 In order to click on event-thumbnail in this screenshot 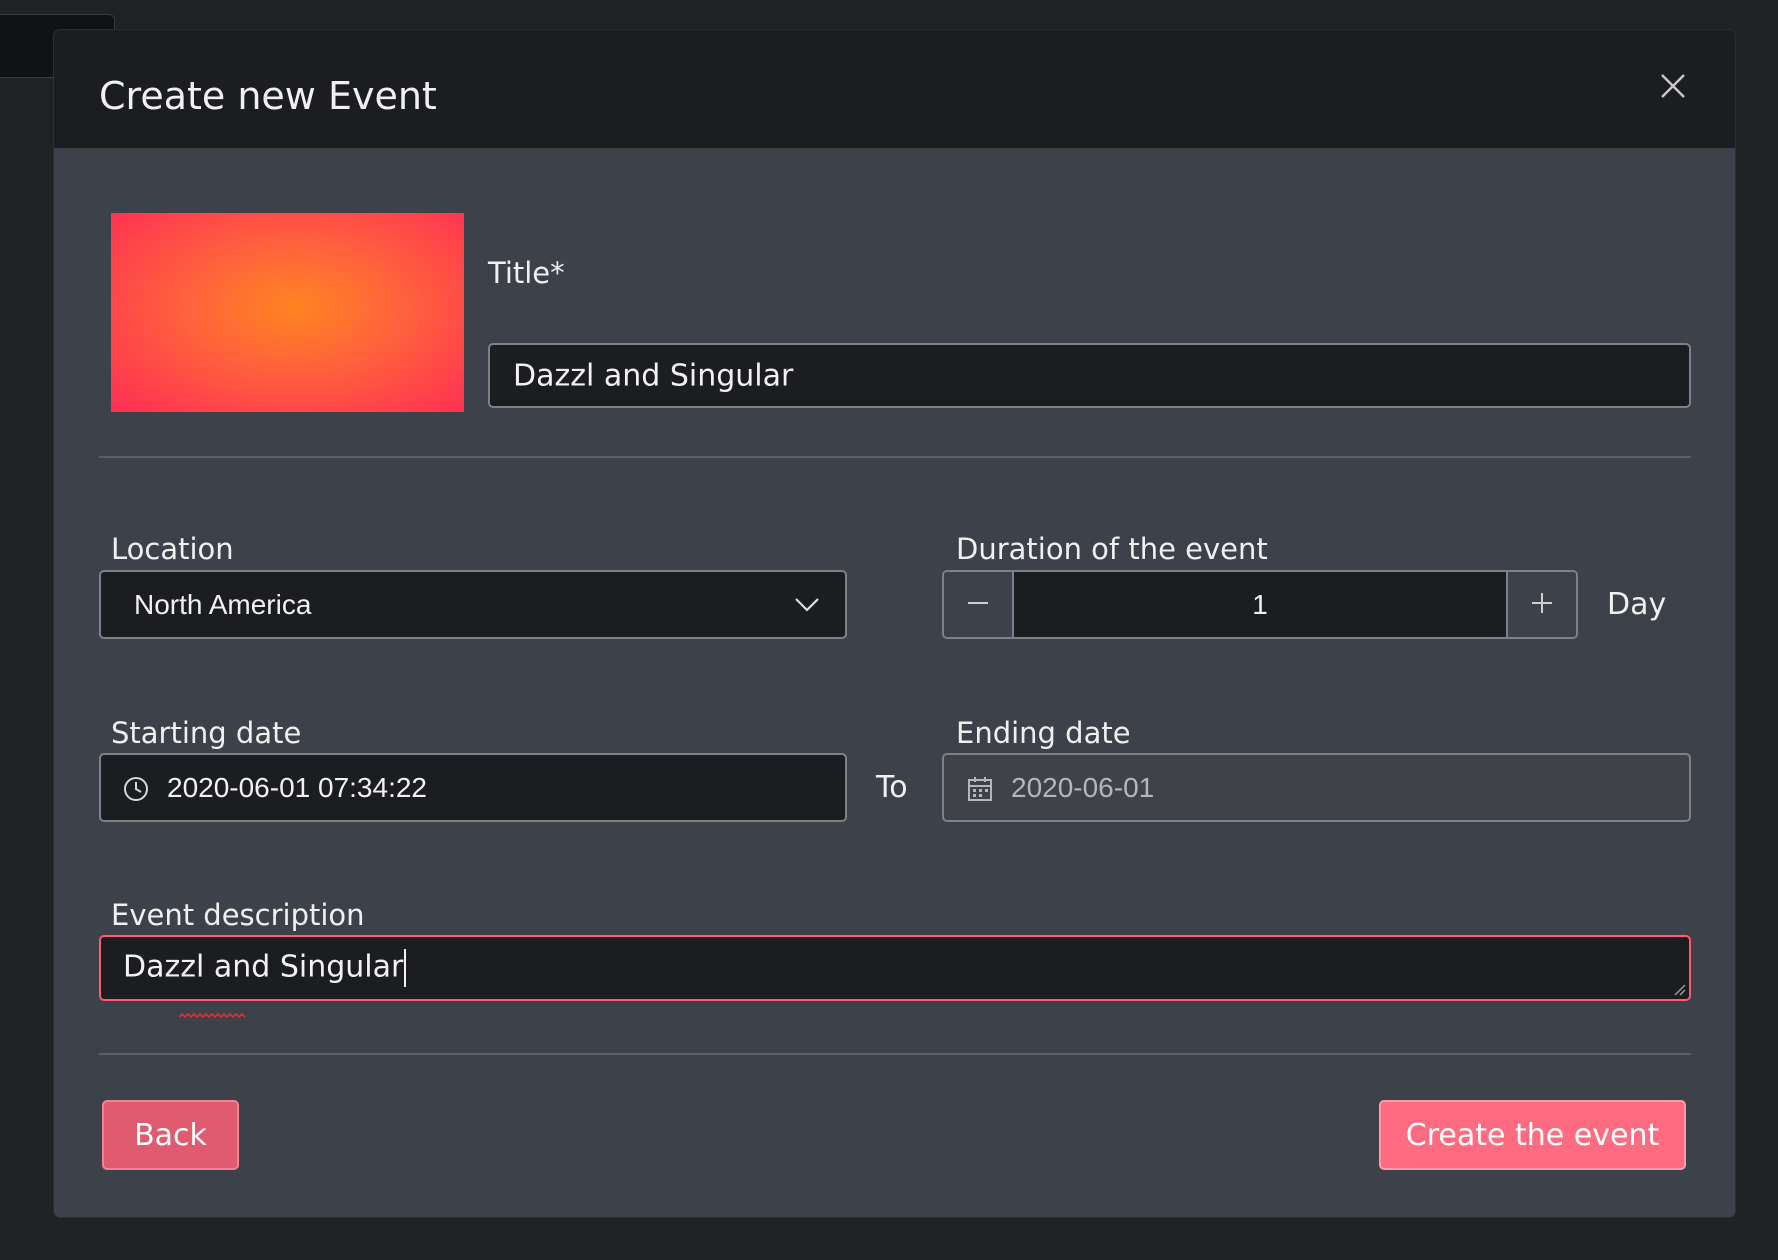, I will do `click(287, 312)`.